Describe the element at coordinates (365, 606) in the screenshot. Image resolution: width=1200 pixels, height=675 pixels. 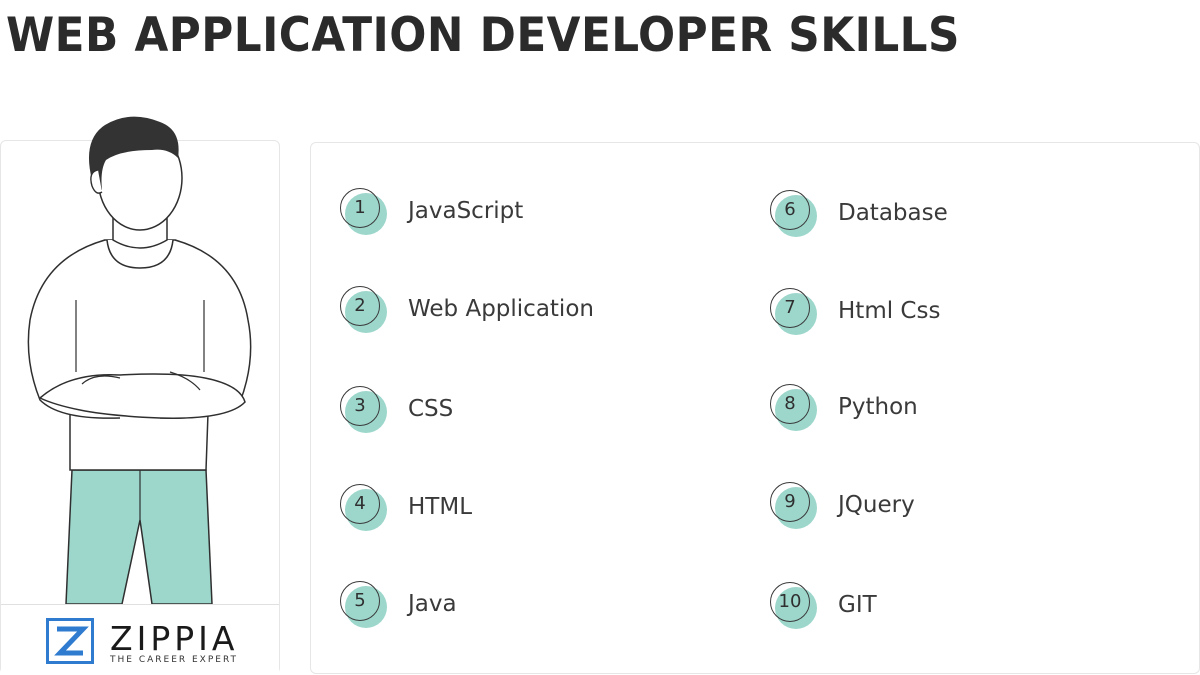
I see `skill-number-badge: 5` at that location.